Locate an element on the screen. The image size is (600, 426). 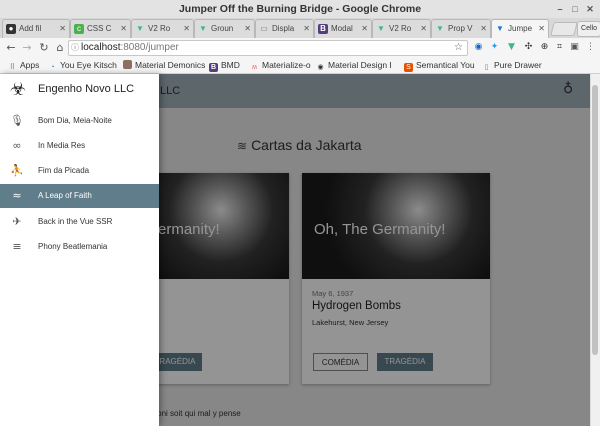
bookmark-label: Material Demonics is located at coordinates (170, 65).